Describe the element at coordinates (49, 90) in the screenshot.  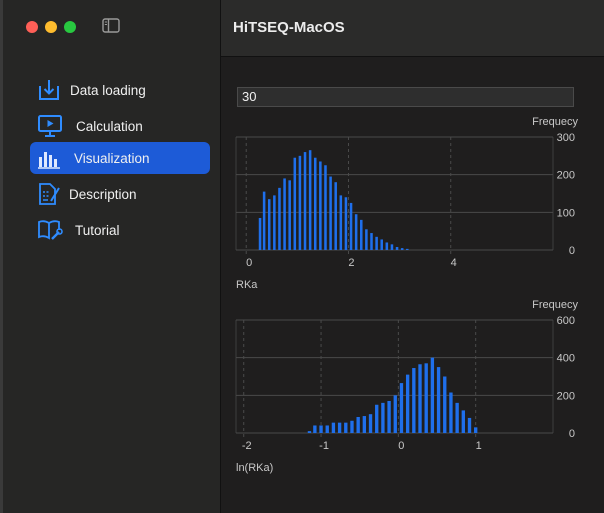
I see `download-tray-icon` at that location.